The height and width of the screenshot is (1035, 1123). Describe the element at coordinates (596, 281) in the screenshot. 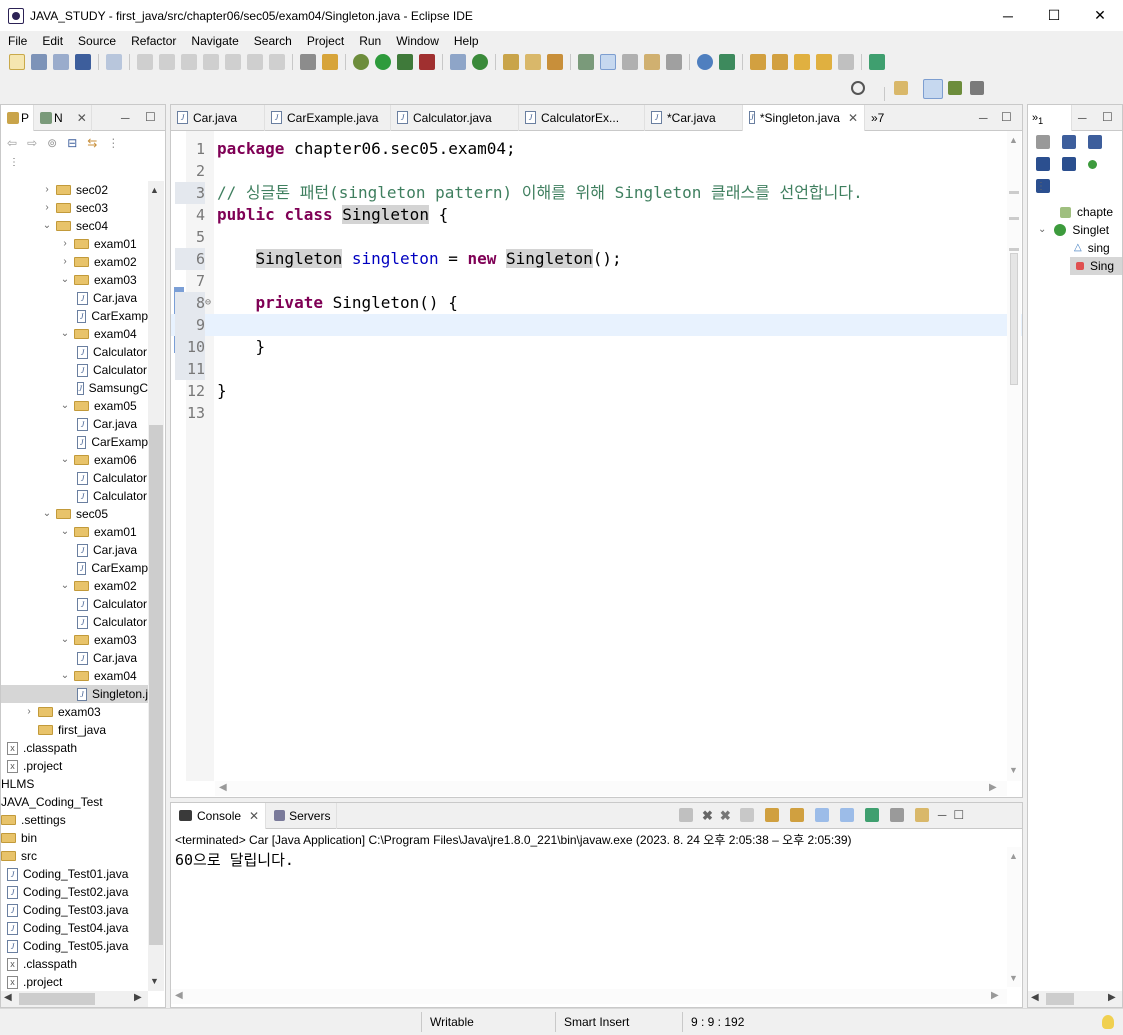

I see `code-line: 7` at that location.